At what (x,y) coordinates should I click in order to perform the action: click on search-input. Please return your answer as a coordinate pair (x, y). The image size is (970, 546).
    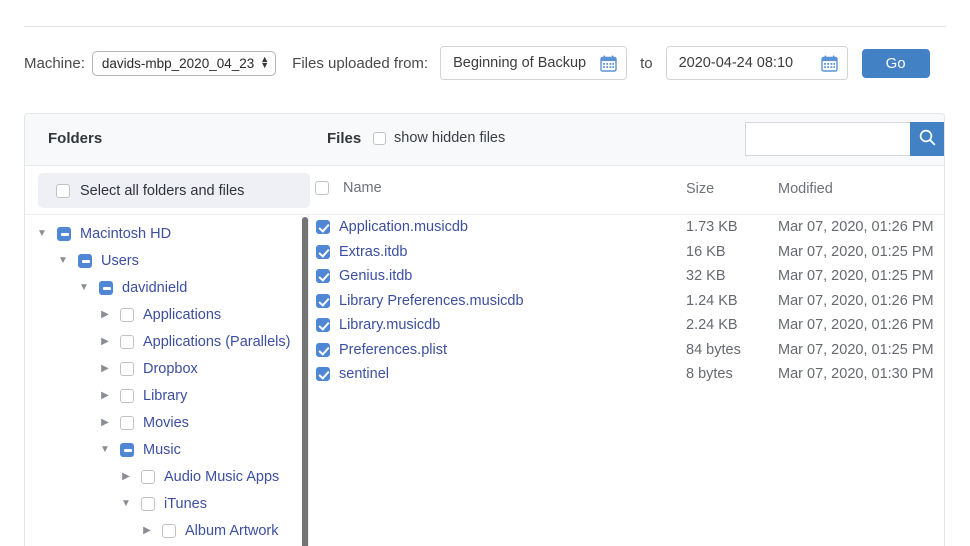
    Looking at the image, I should click on (827, 139).